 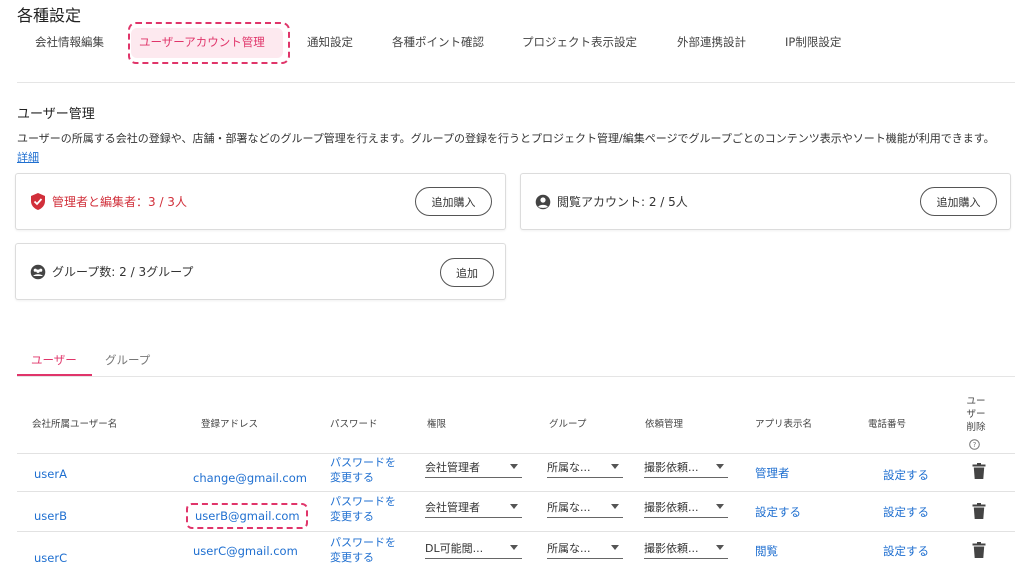 What do you see at coordinates (516, 376) in the screenshot?
I see `subtab-divider` at bounding box center [516, 376].